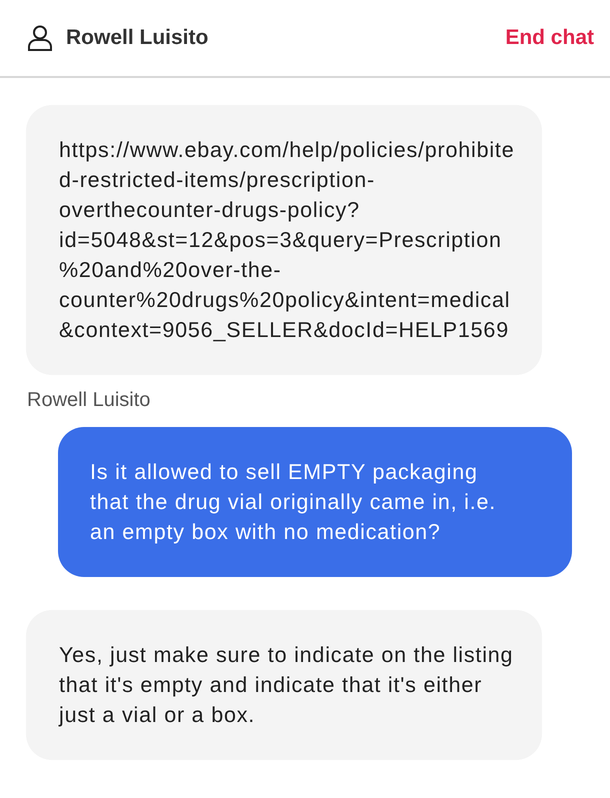 The image size is (610, 798). I want to click on end-chat-button: End chat, so click(549, 38).